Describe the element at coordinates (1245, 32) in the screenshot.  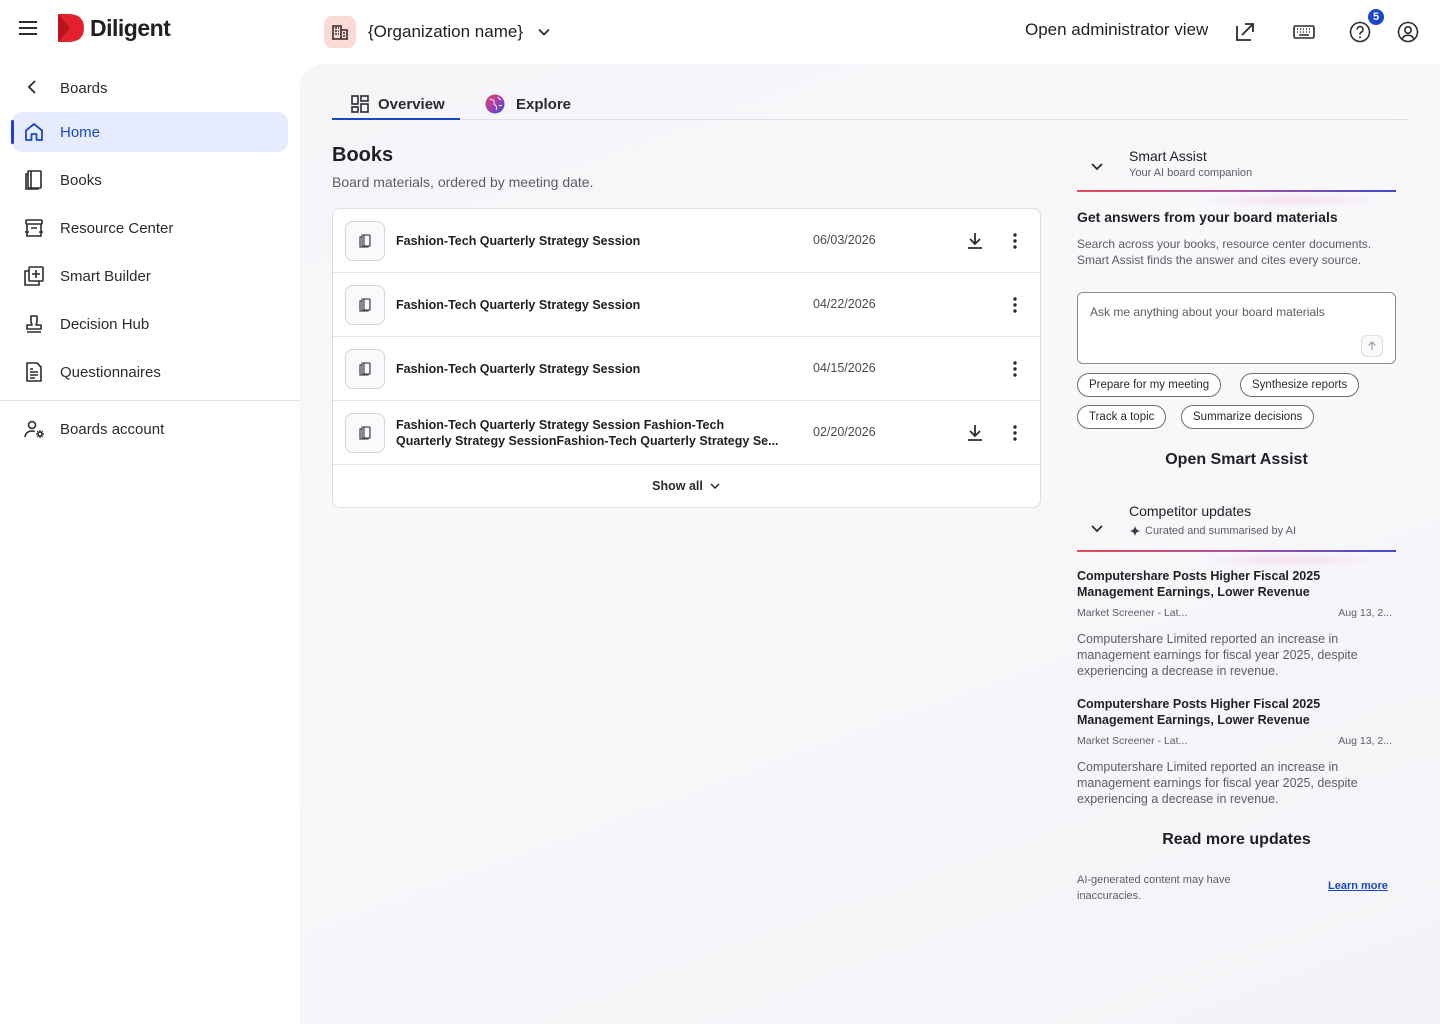
I see `external-link-icon` at that location.